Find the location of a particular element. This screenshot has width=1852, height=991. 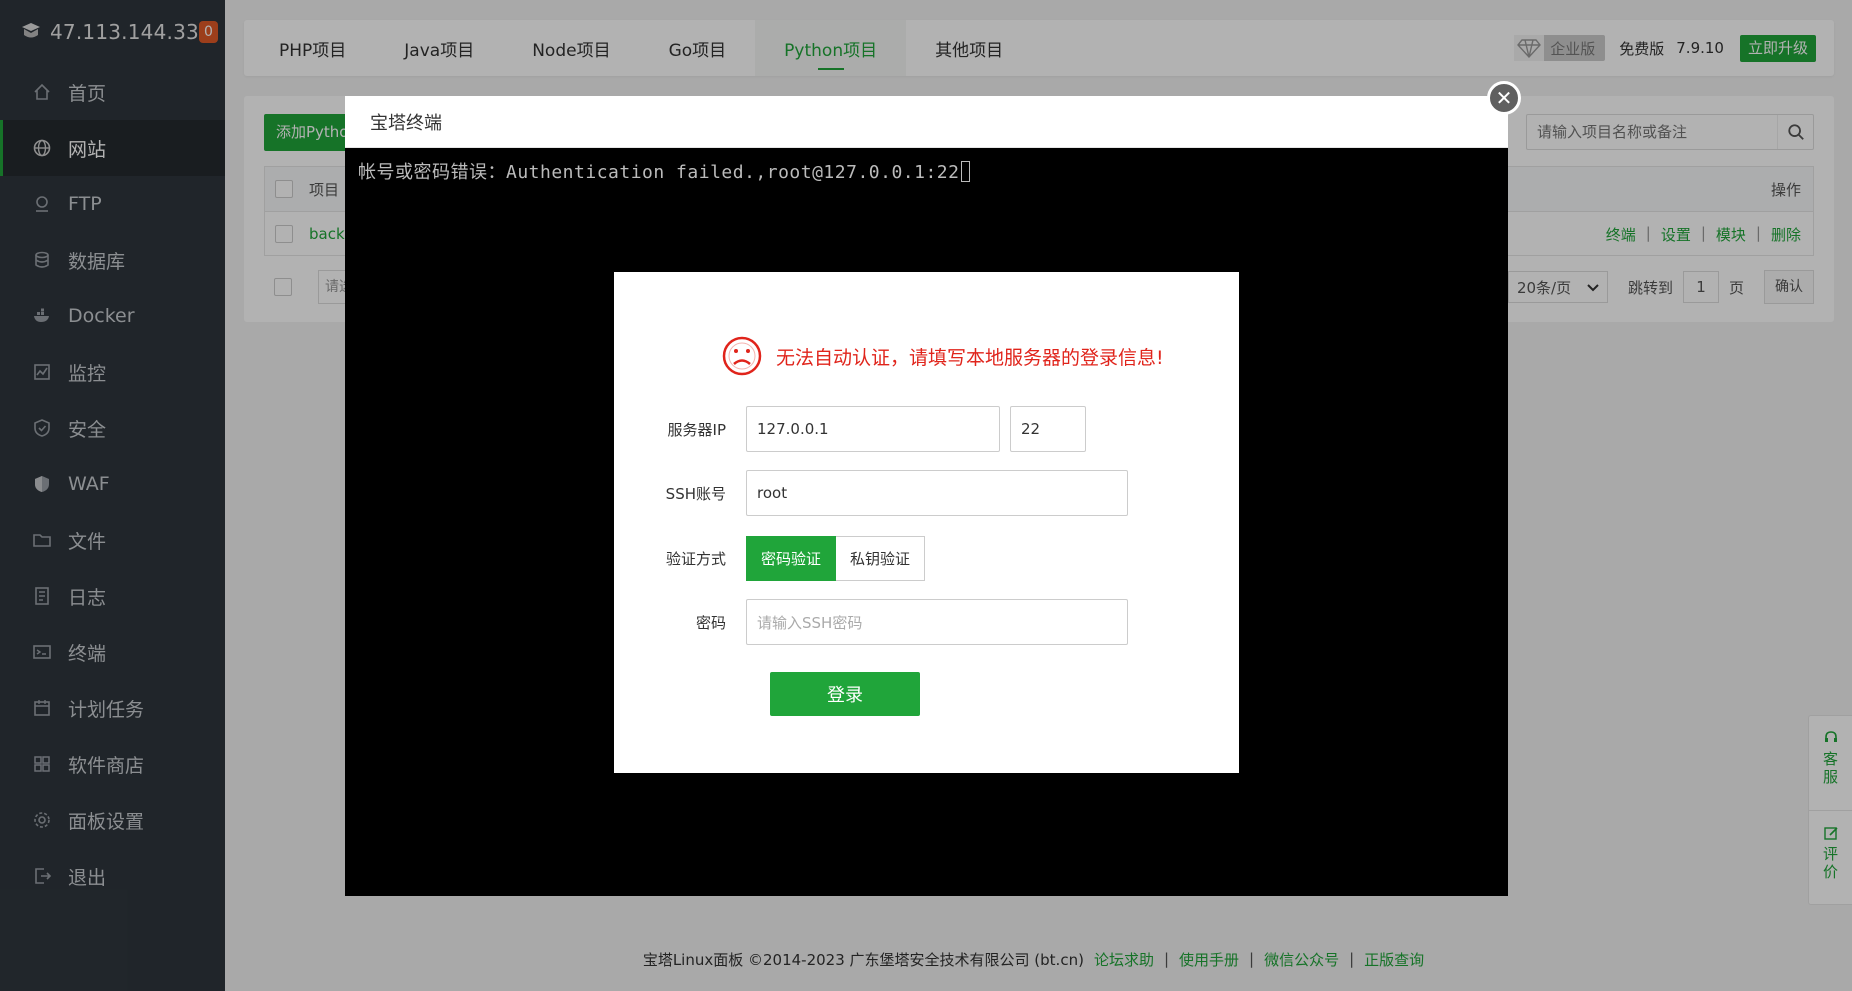

ssh-account-row: SSH账号 root is located at coordinates (871, 493).